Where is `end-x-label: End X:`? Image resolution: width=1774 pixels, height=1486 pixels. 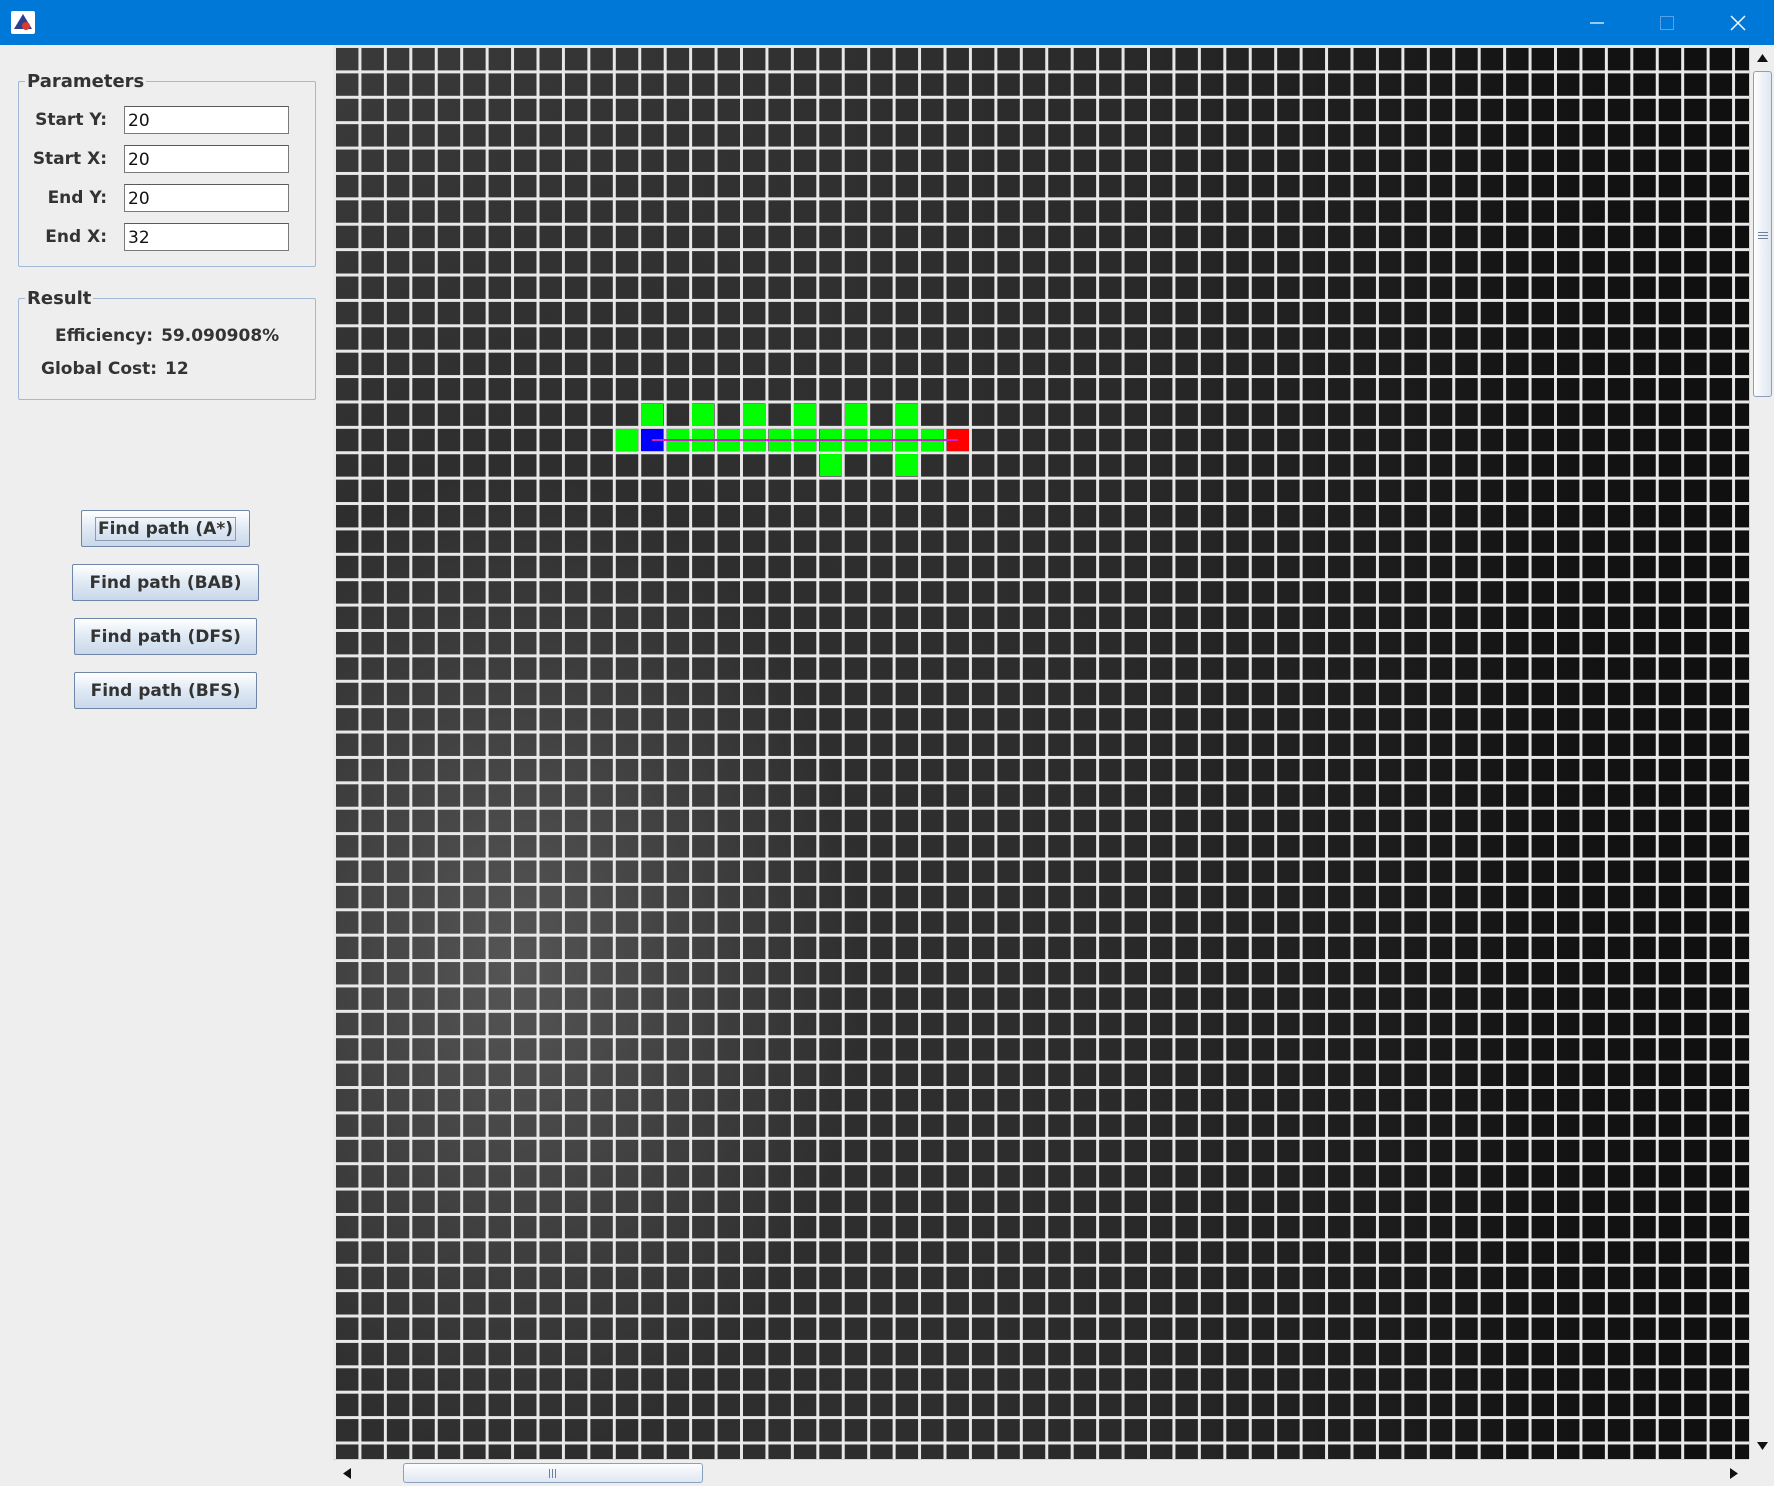
end-x-label: End X: is located at coordinates (76, 237).